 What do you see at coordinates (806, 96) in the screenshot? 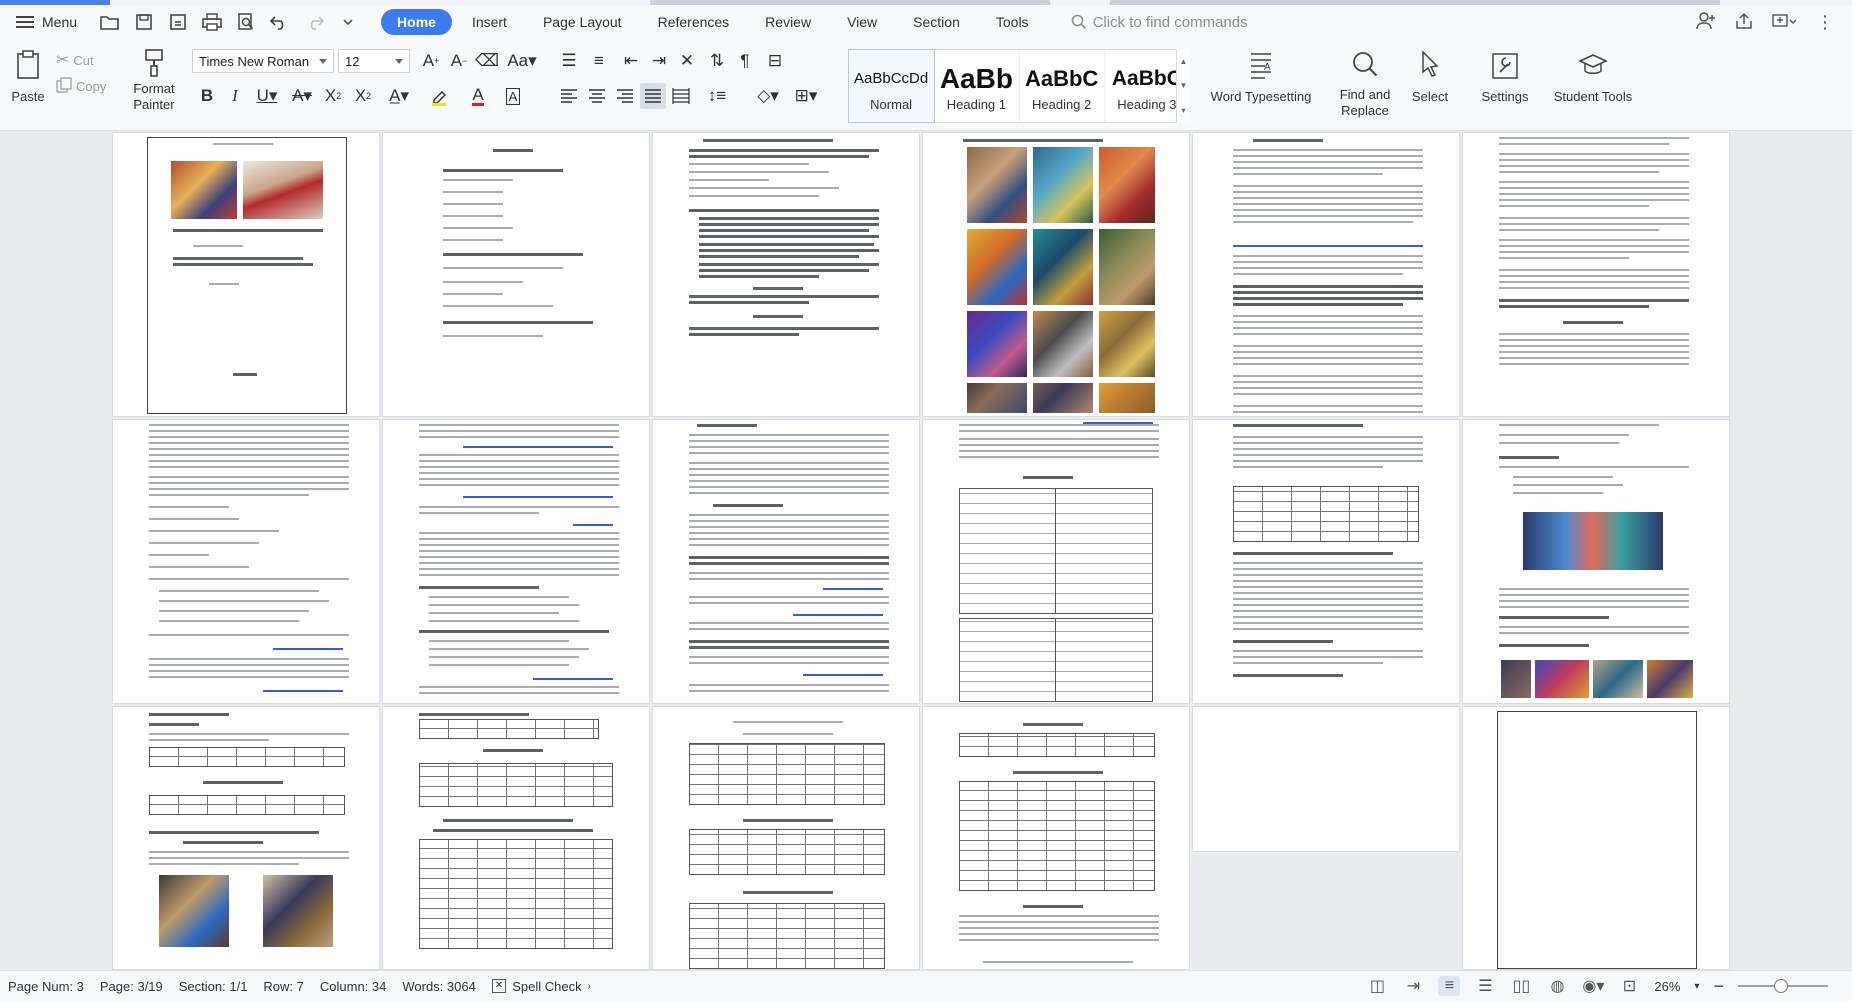
I see `borders-icon: ⊞▾` at bounding box center [806, 96].